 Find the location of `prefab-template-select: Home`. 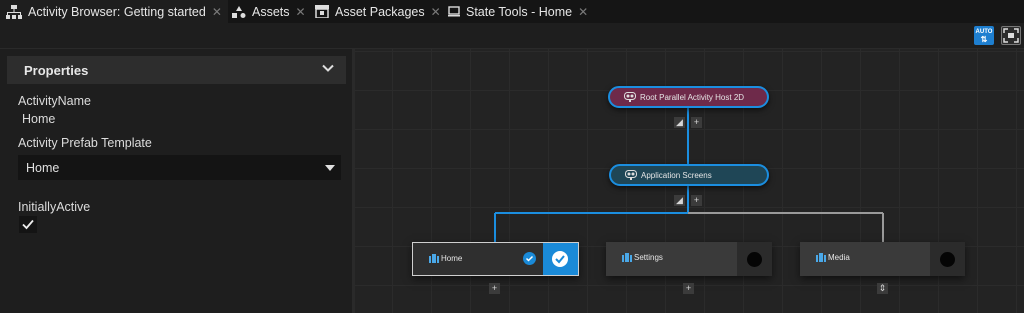

prefab-template-select: Home is located at coordinates (179, 167).